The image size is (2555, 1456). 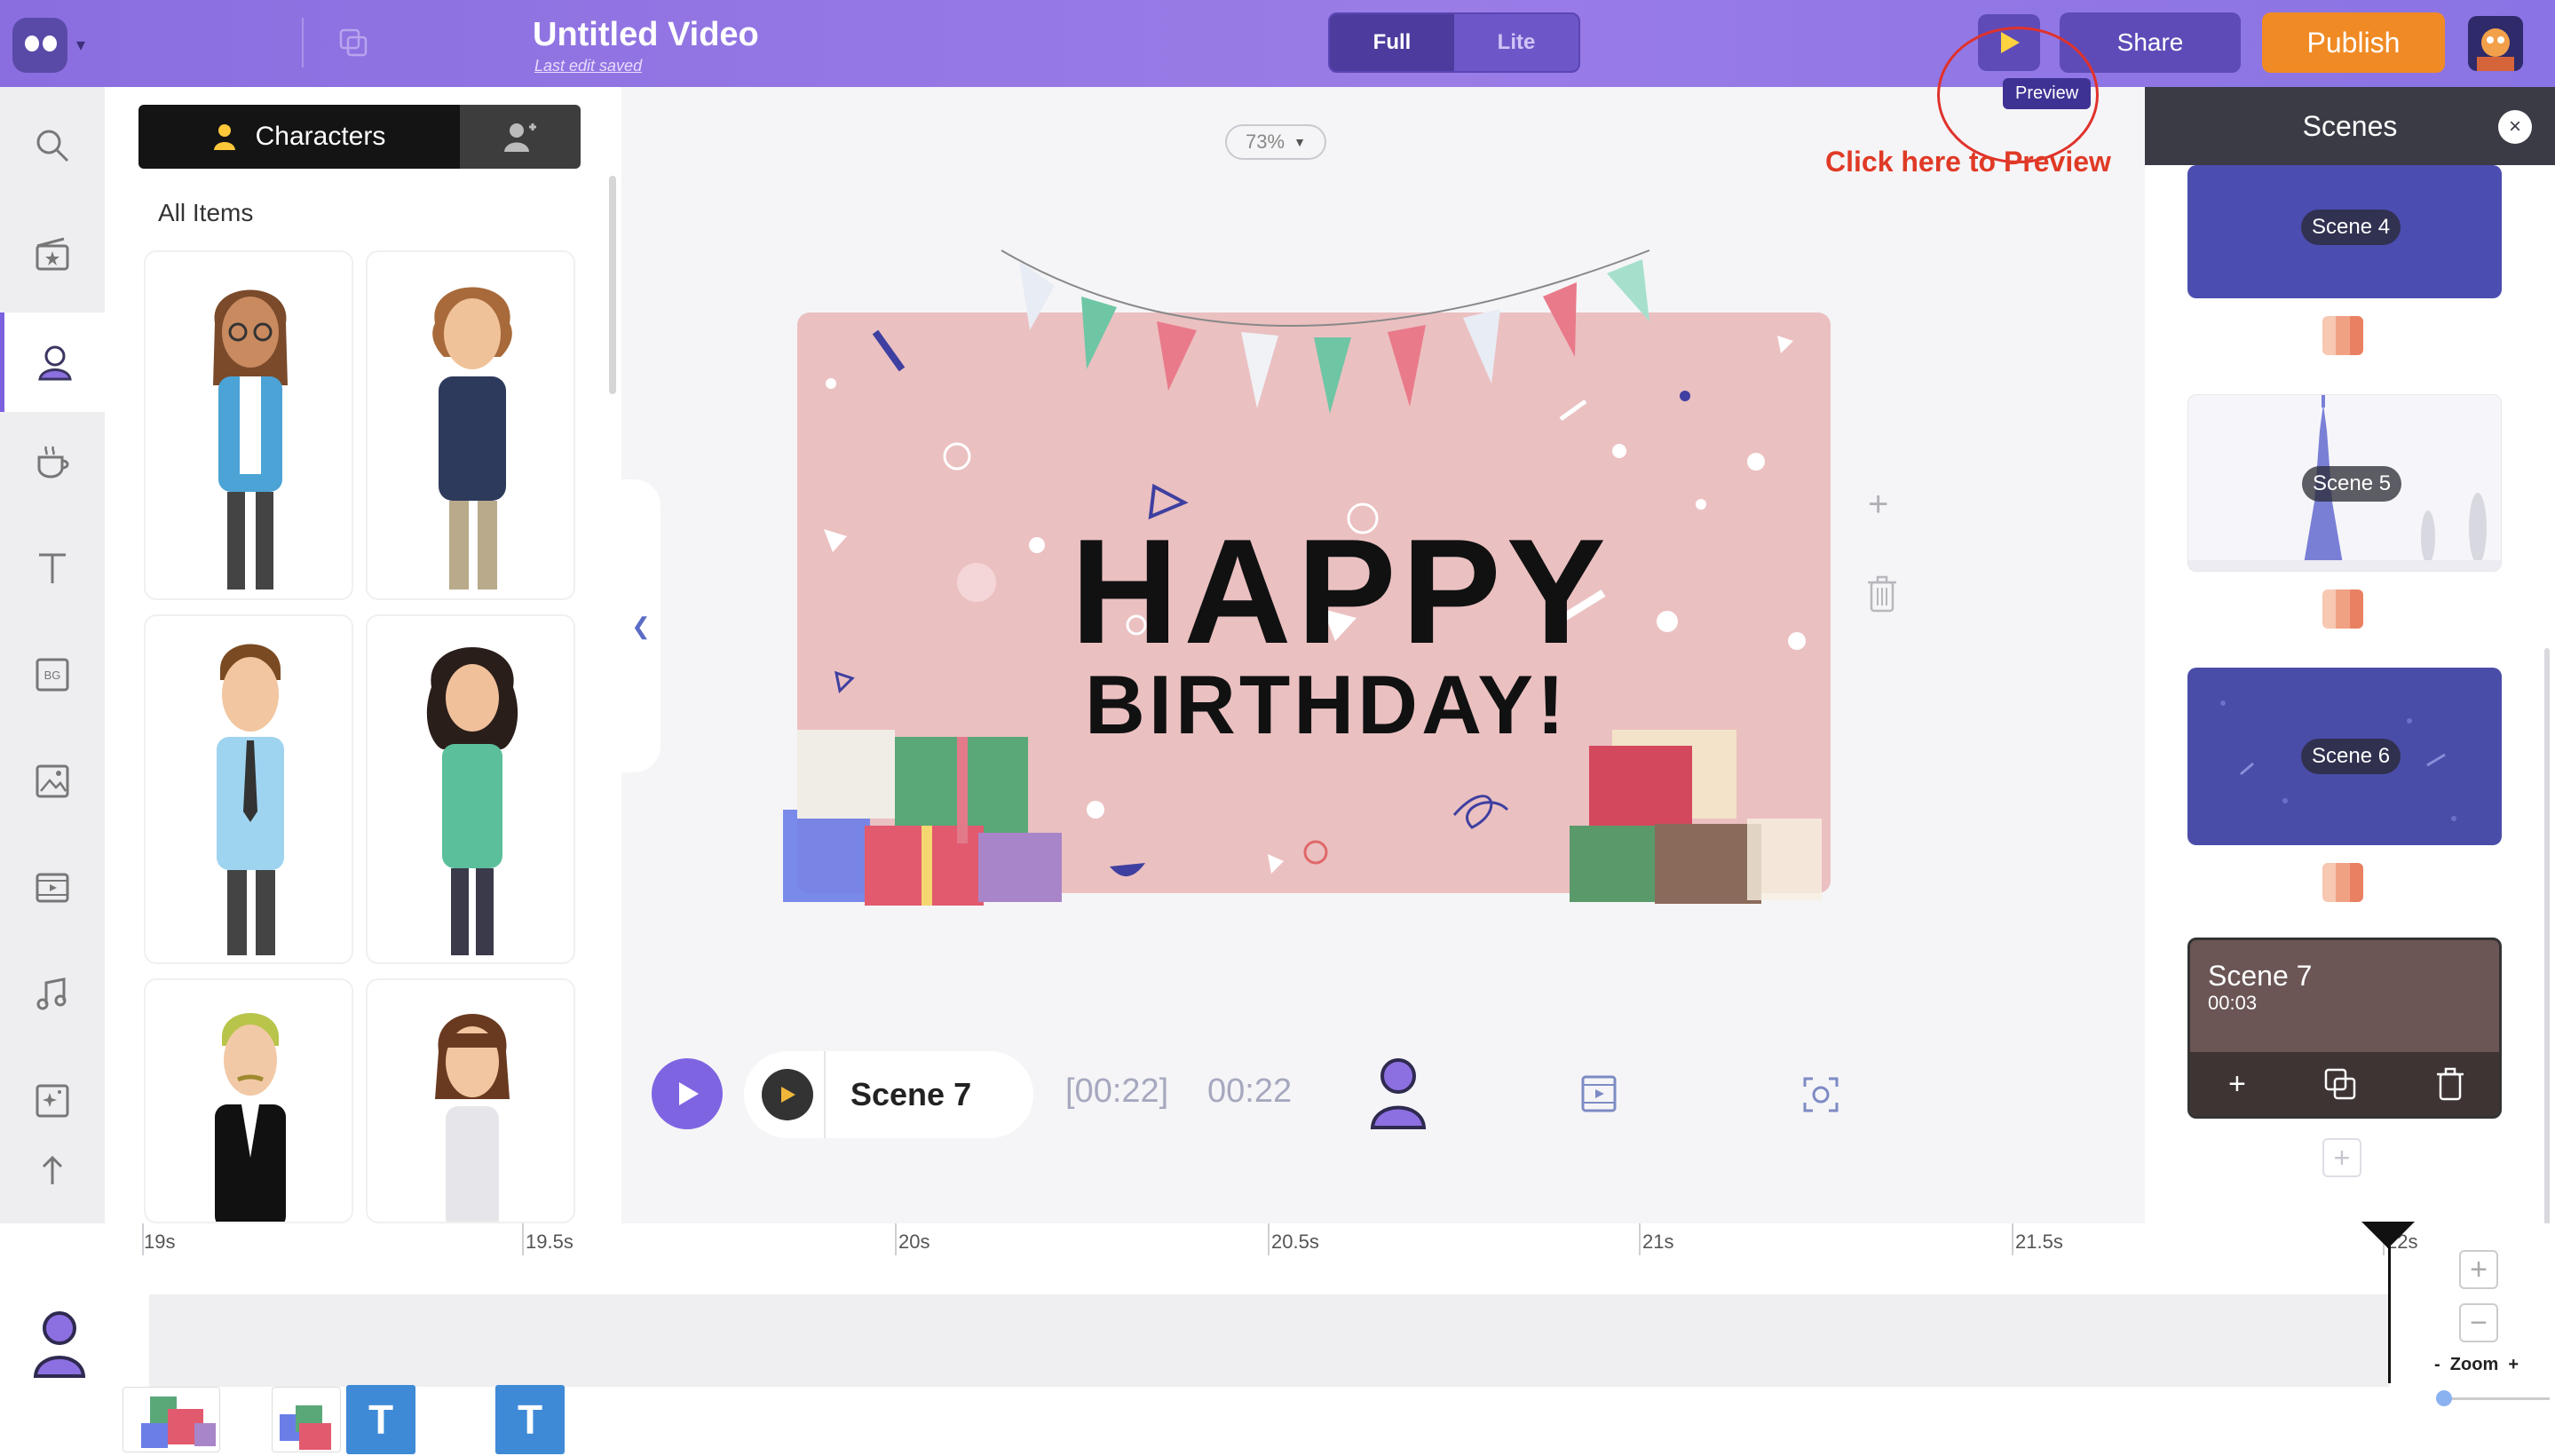 What do you see at coordinates (2351, 756) in the screenshot?
I see `scene-label: Scene 6` at bounding box center [2351, 756].